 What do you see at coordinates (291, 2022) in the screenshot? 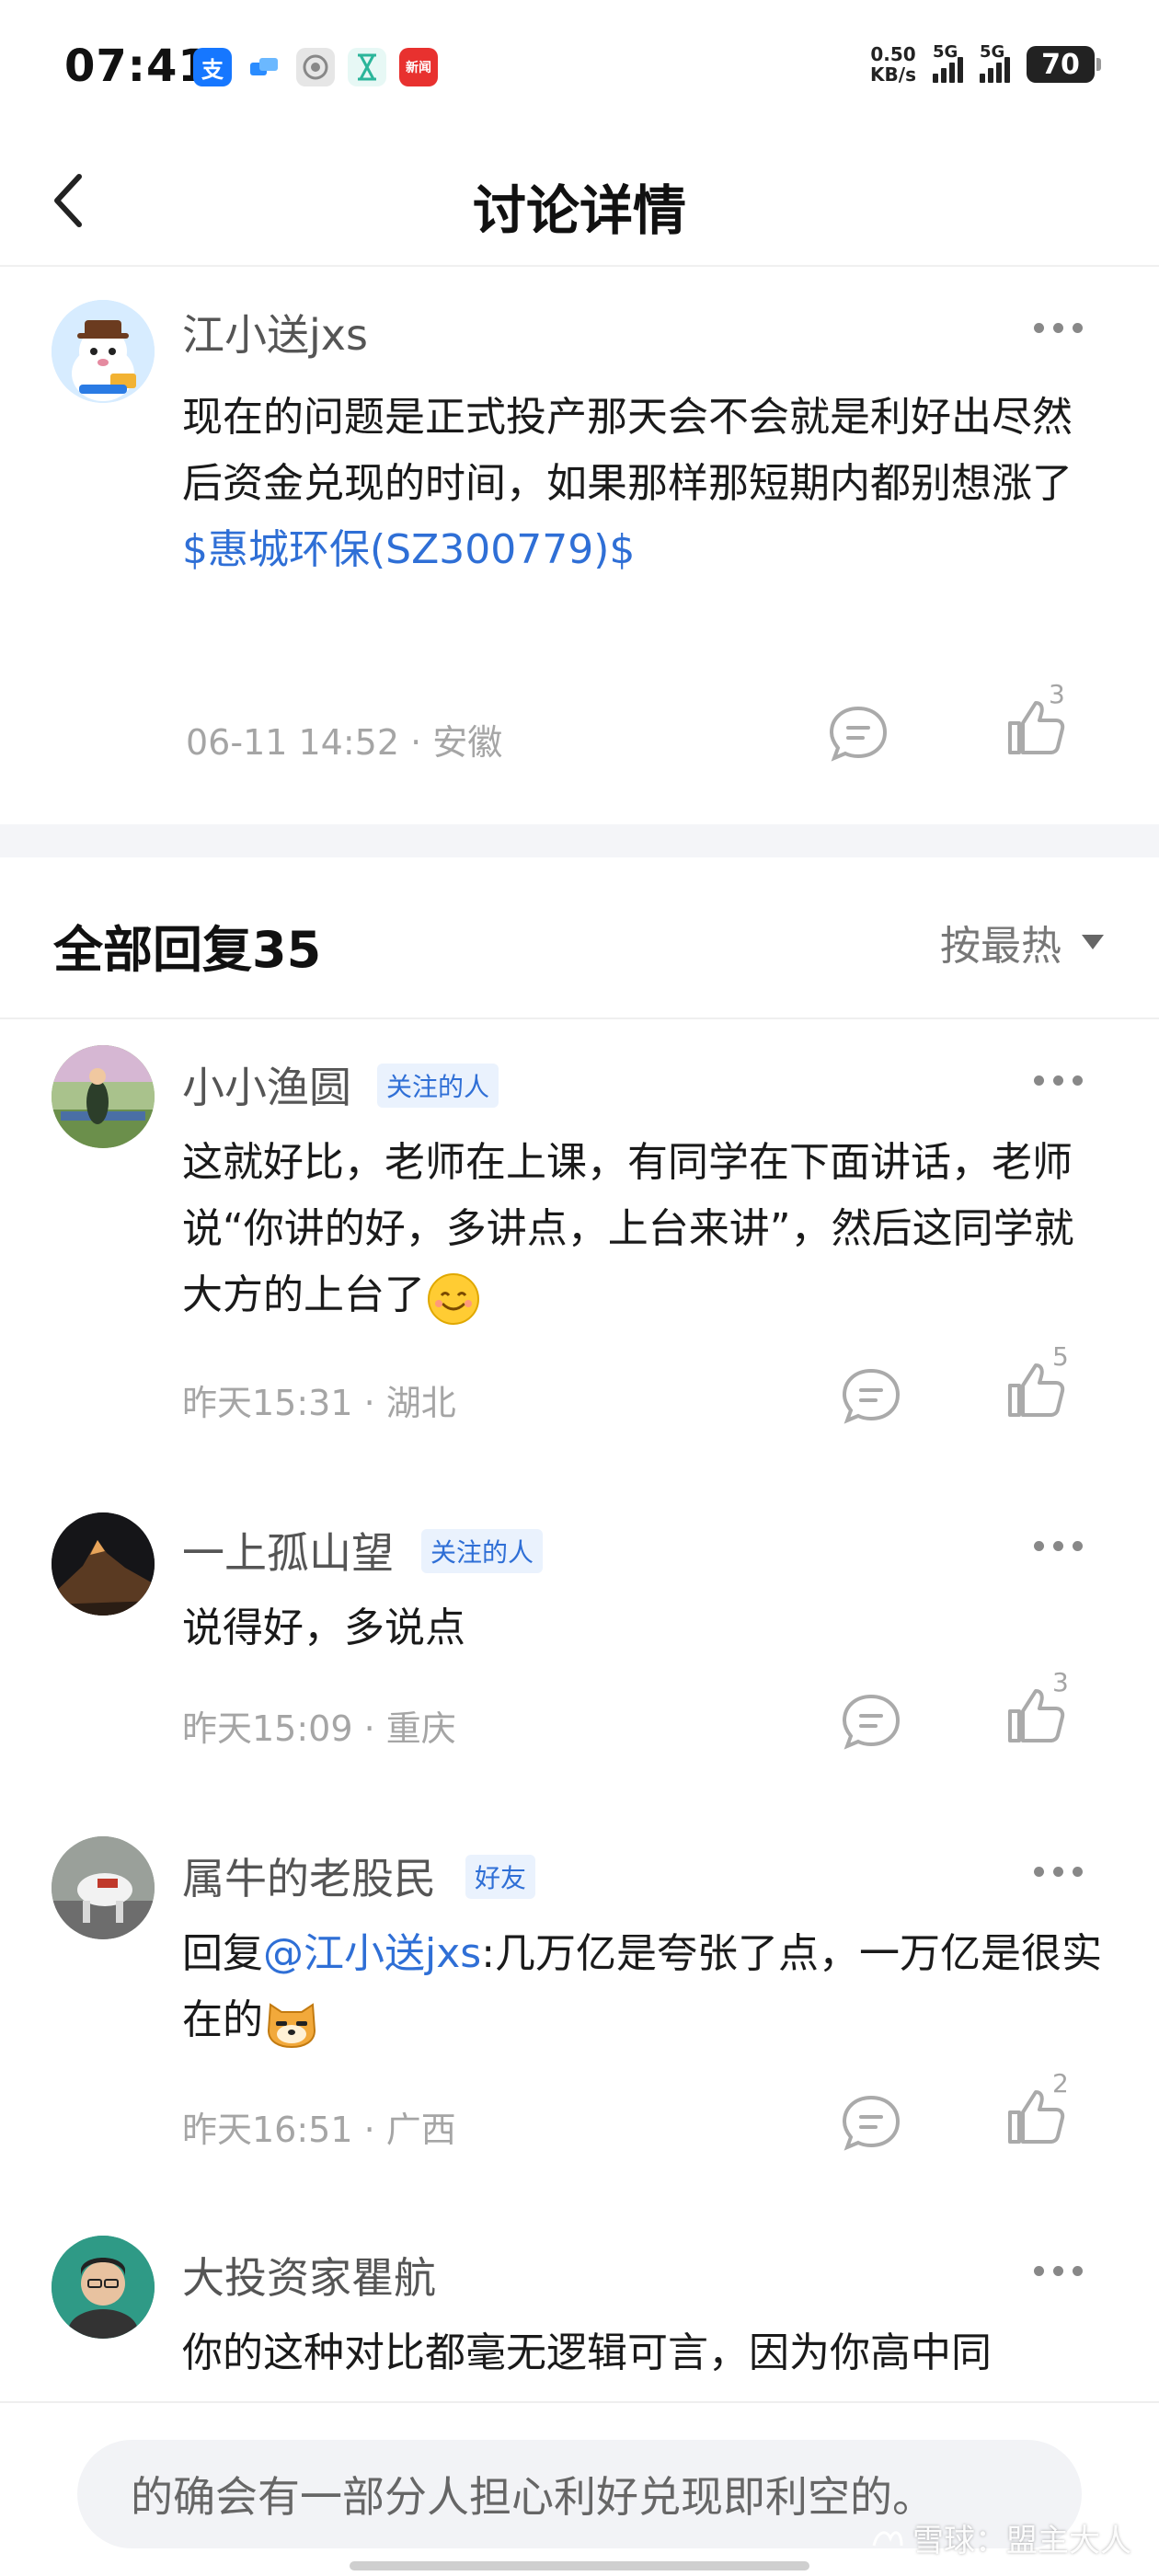
I see `dog-emoji-icon` at bounding box center [291, 2022].